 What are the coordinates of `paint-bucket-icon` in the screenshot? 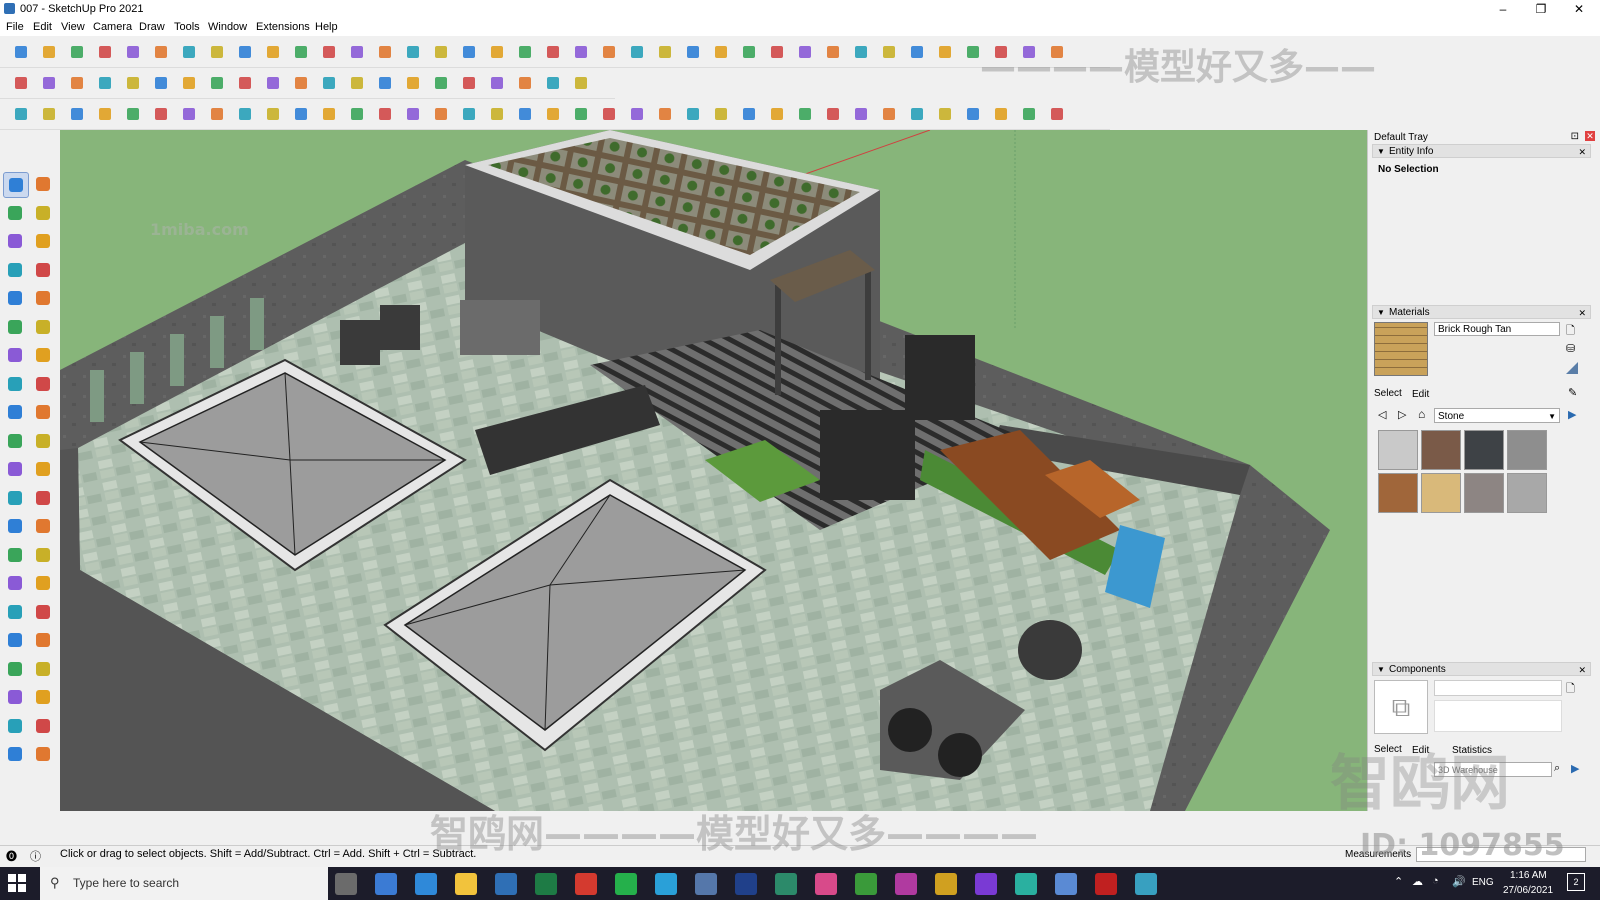 It's located at (1572, 368).